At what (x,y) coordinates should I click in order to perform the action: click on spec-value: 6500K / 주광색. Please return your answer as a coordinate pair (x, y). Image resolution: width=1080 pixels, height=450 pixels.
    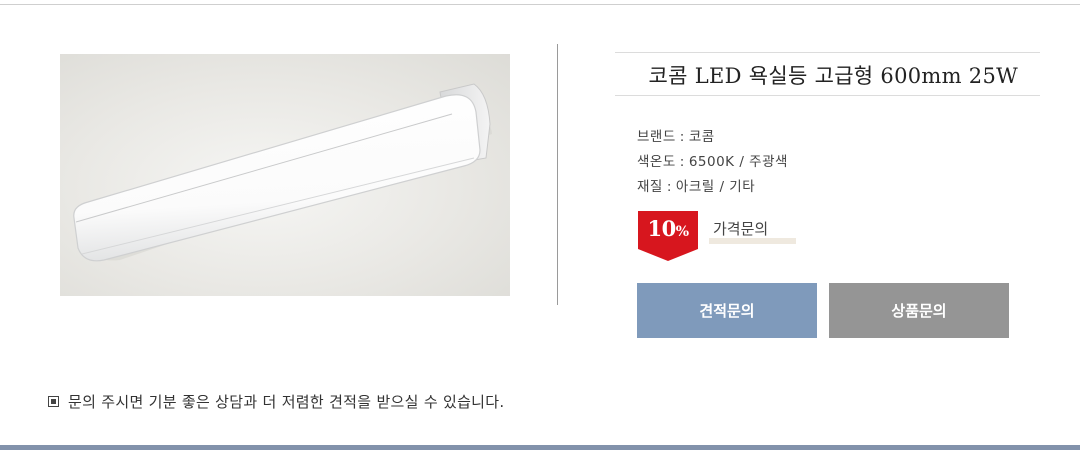
    Looking at the image, I should click on (738, 162).